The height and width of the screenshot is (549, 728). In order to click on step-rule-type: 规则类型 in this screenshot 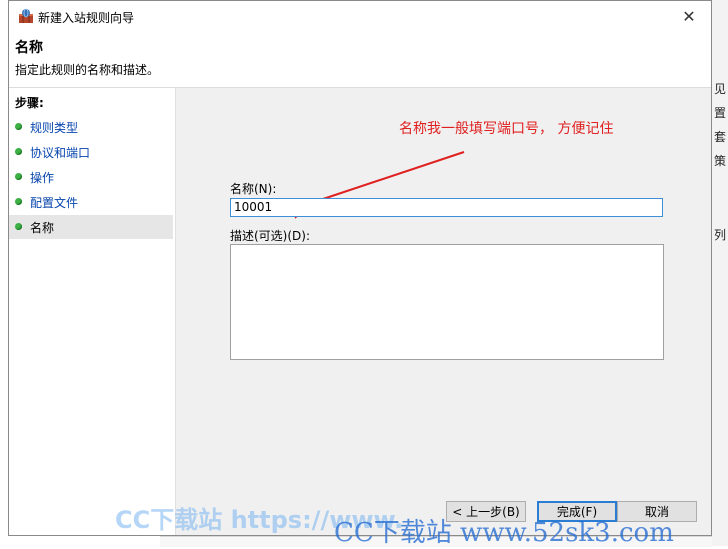, I will do `click(91, 127)`.